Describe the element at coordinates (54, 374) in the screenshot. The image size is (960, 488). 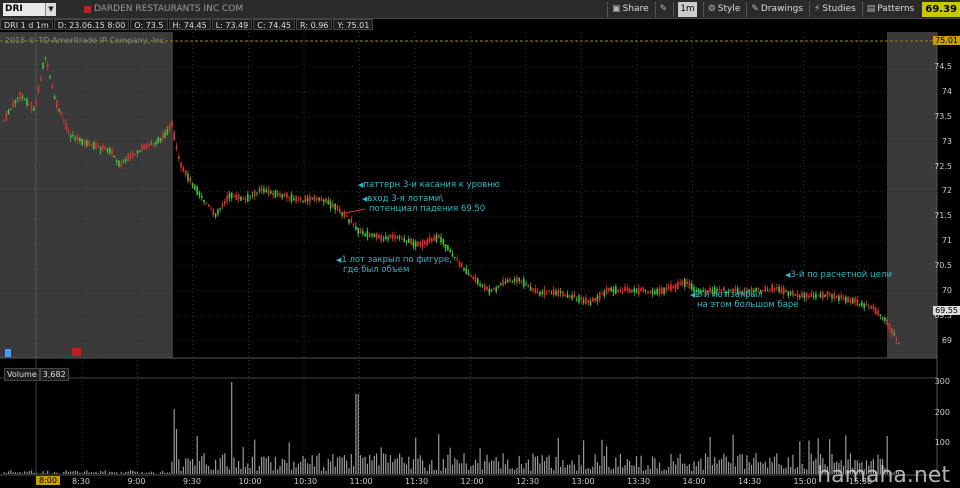
I see `volume-value: 3,682` at that location.